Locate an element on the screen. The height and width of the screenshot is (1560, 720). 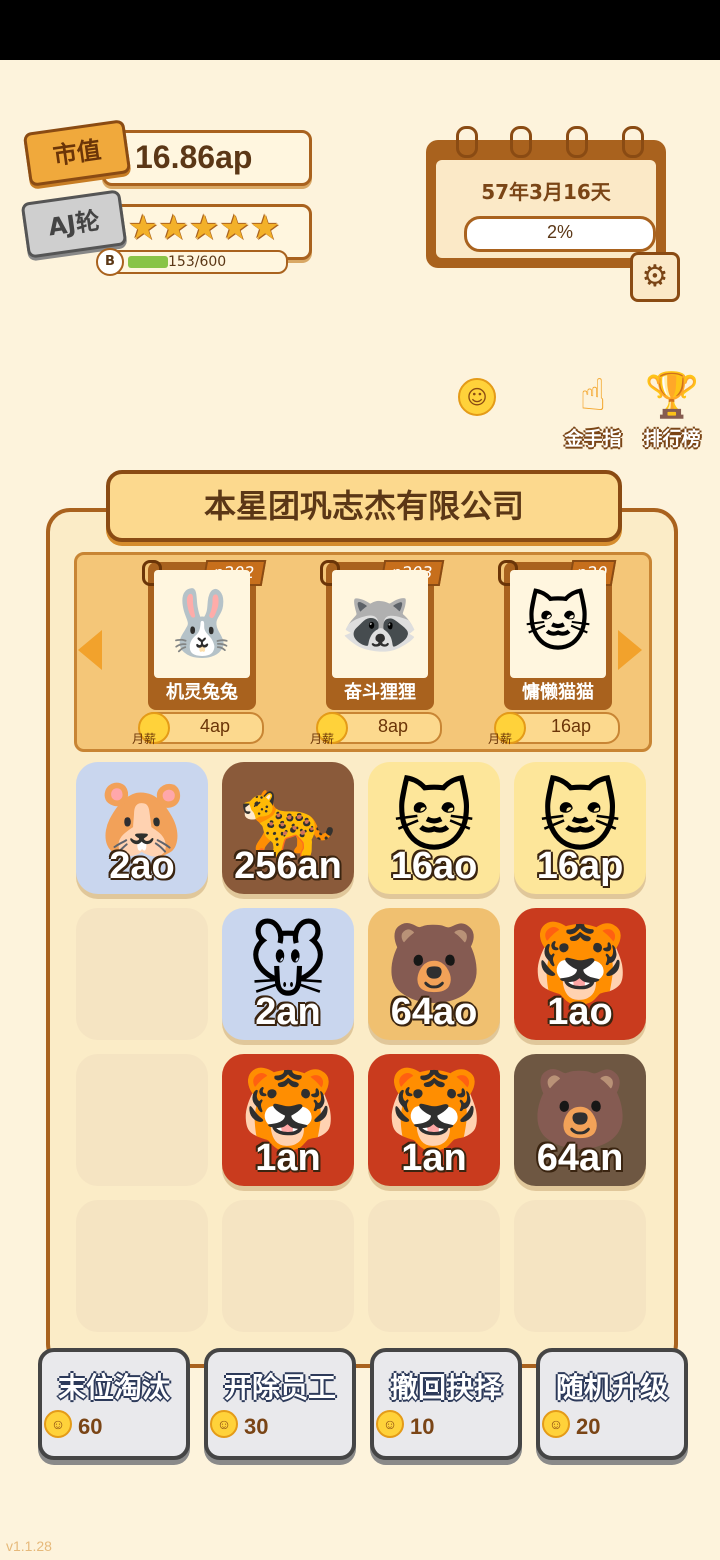
undo-choice-button: 撤回抉择 ☺ 10 is located at coordinates (446, 1404).